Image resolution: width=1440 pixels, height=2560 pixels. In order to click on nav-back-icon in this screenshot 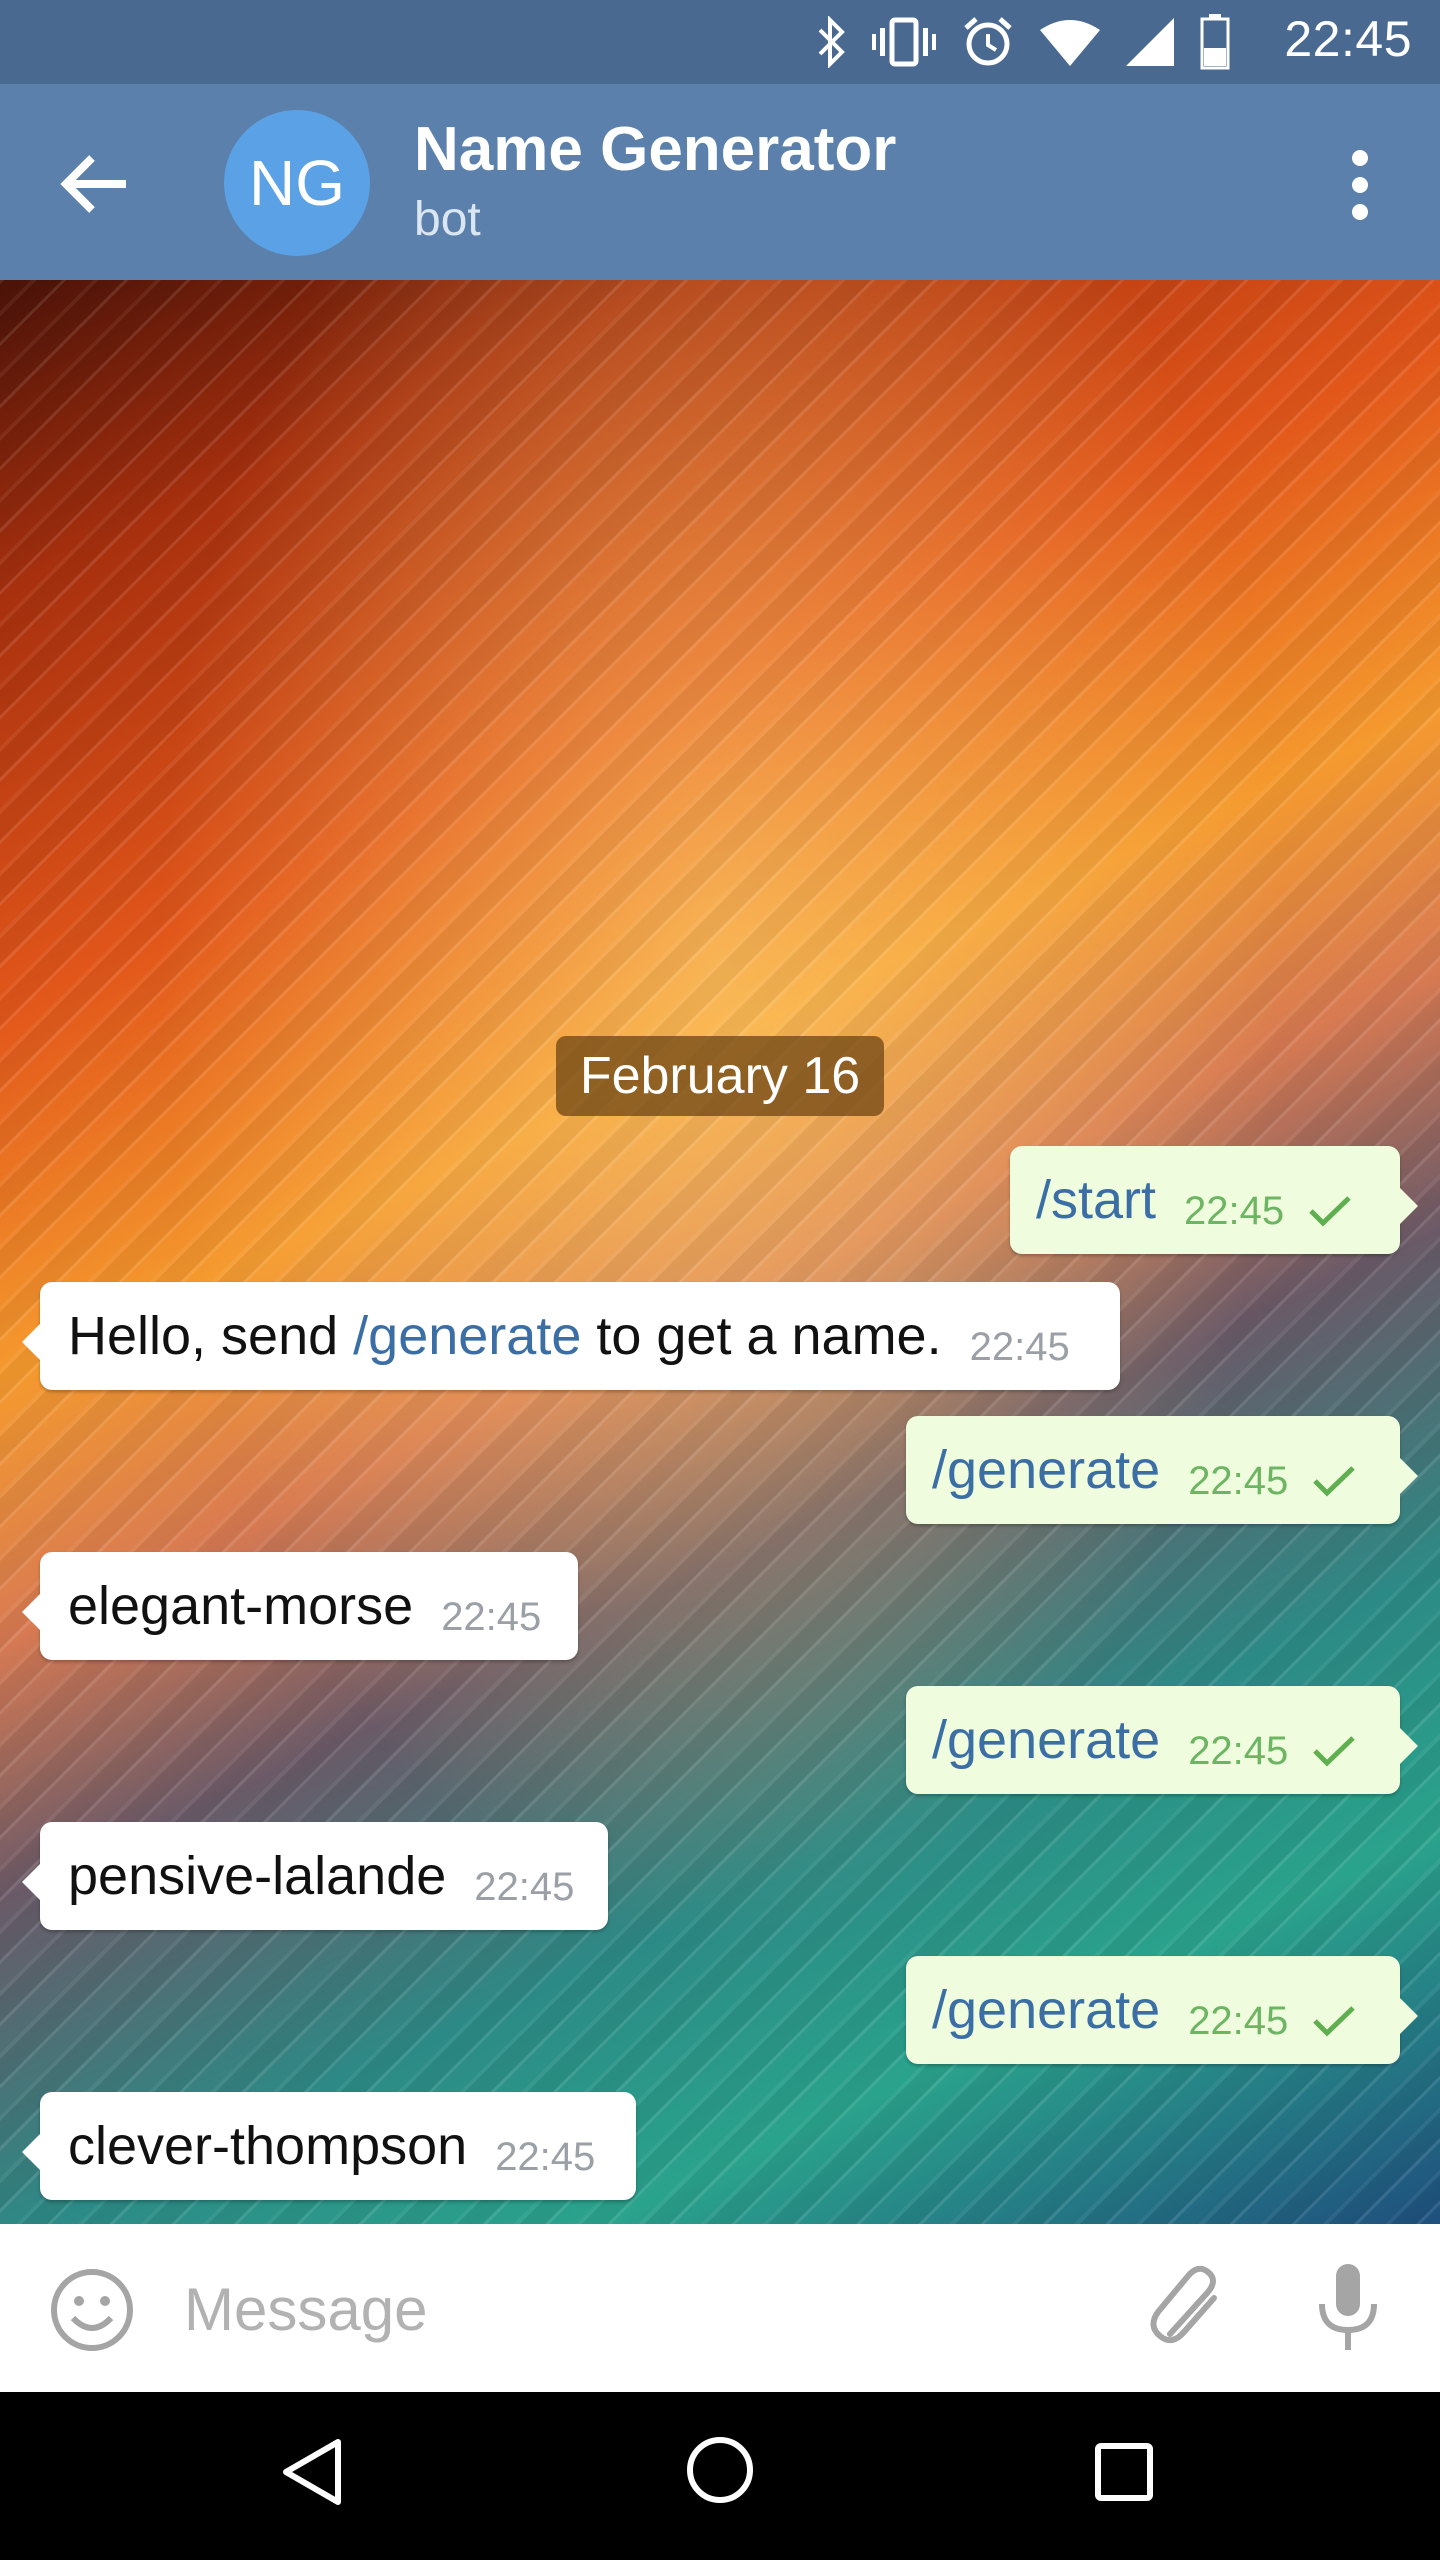, I will do `click(312, 2472)`.